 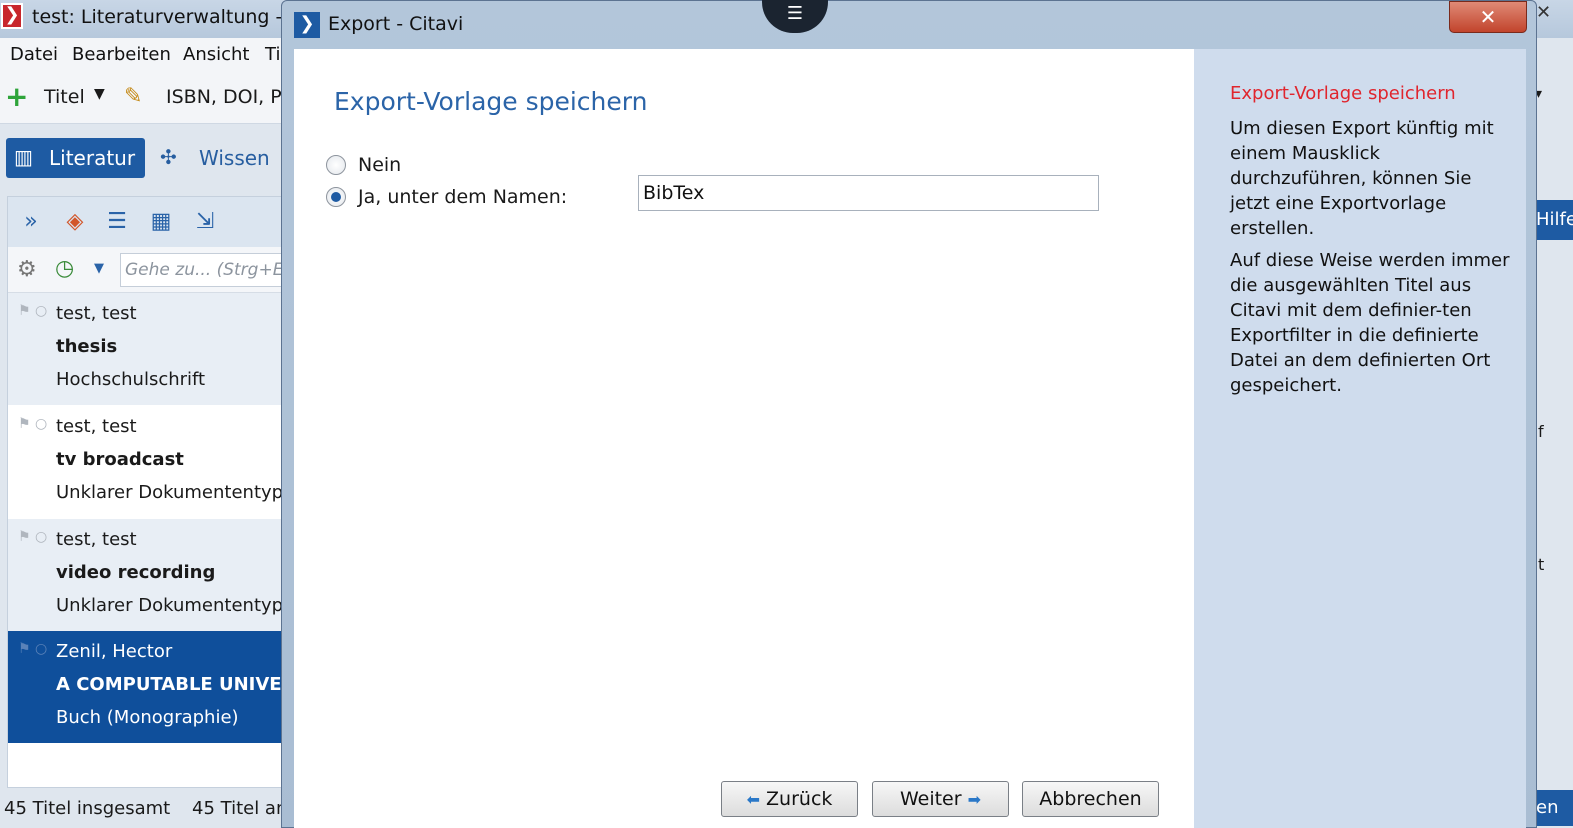 What do you see at coordinates (336, 165) in the screenshot?
I see `radio-no` at bounding box center [336, 165].